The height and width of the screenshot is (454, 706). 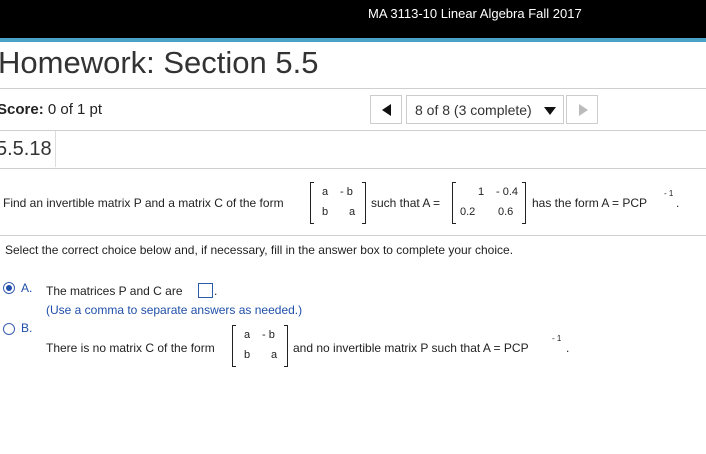 I want to click on choice-b-matrix-r2c2: a, so click(x=274, y=355).